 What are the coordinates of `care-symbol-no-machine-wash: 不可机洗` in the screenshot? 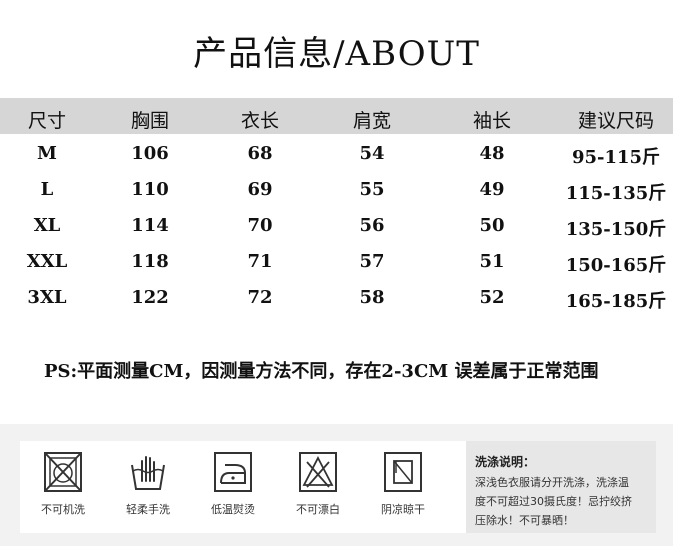 It's located at (63, 484).